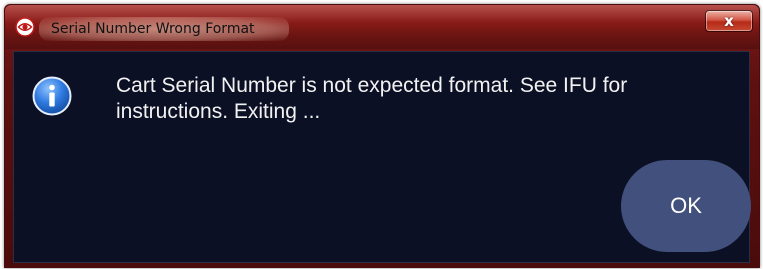 The height and width of the screenshot is (269, 763). I want to click on window-title: Serial Number Wrong Format, so click(153, 29).